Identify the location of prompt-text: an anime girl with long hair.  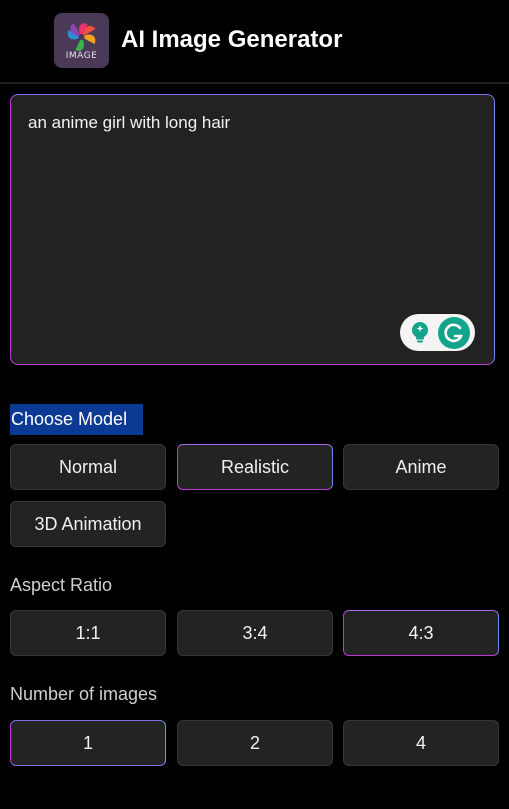
(129, 123).